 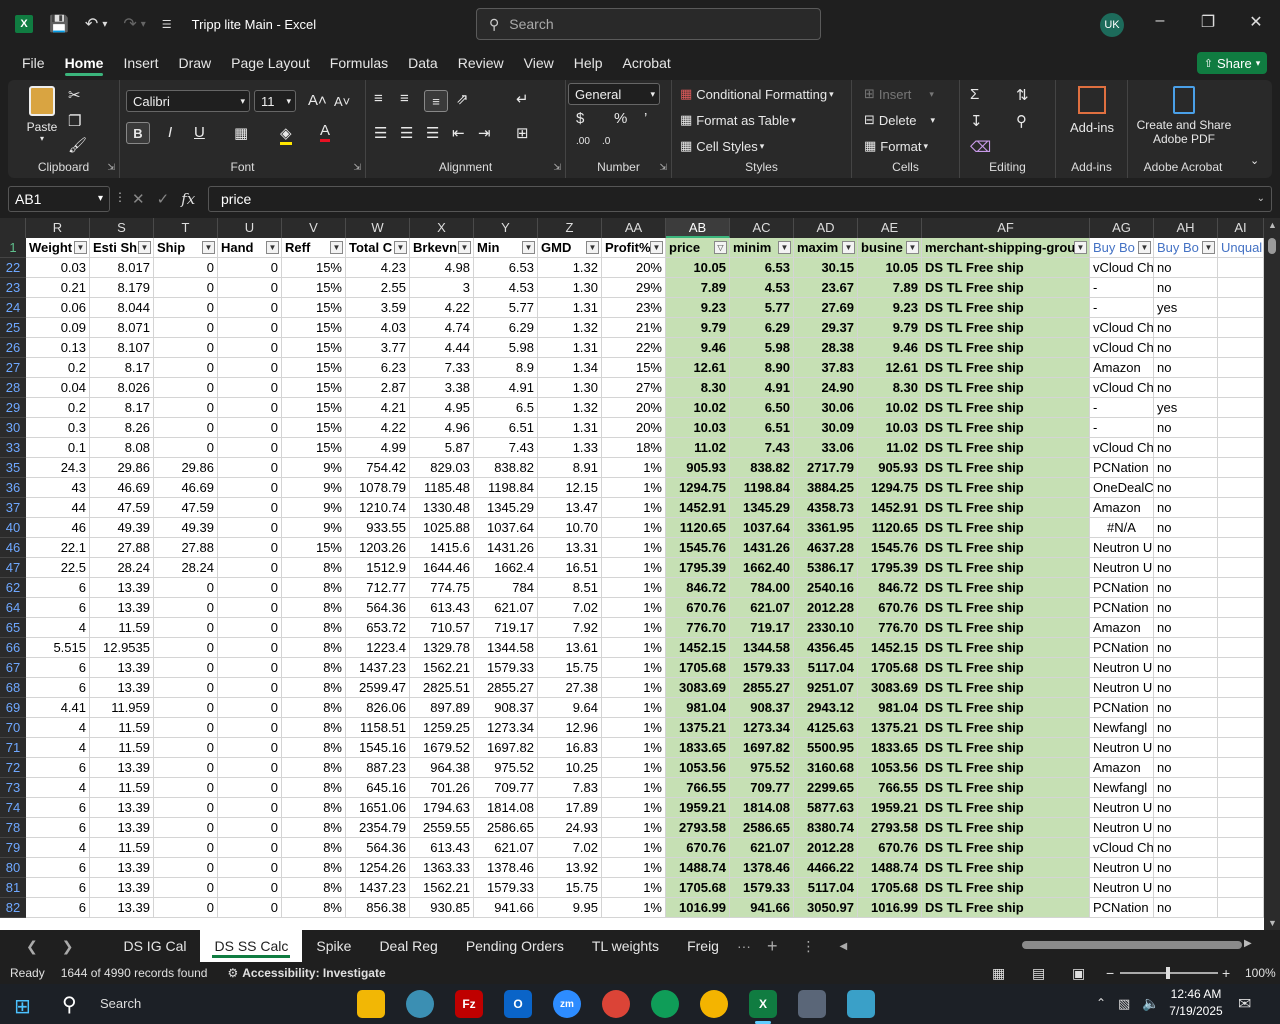 I want to click on row-header: 79, so click(x=13, y=848).